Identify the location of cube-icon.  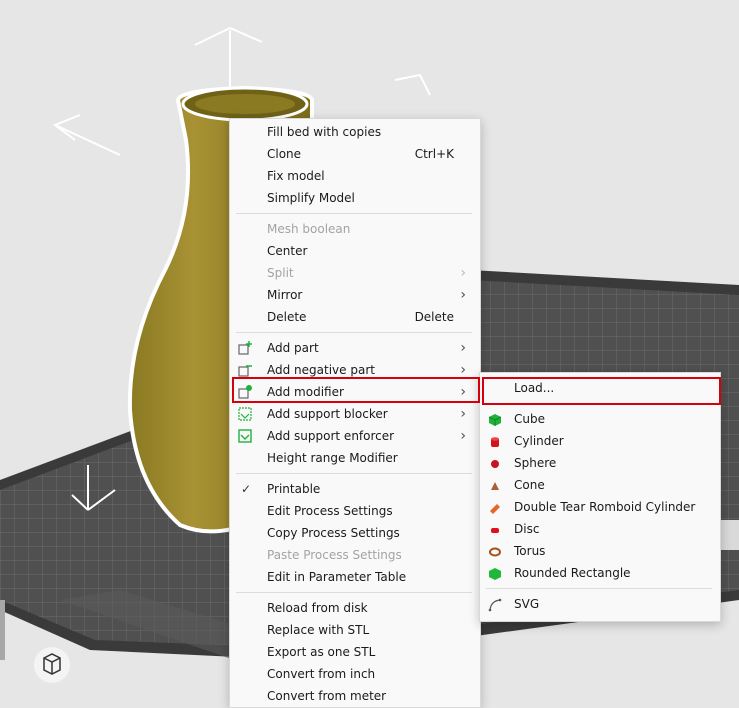
(495, 419).